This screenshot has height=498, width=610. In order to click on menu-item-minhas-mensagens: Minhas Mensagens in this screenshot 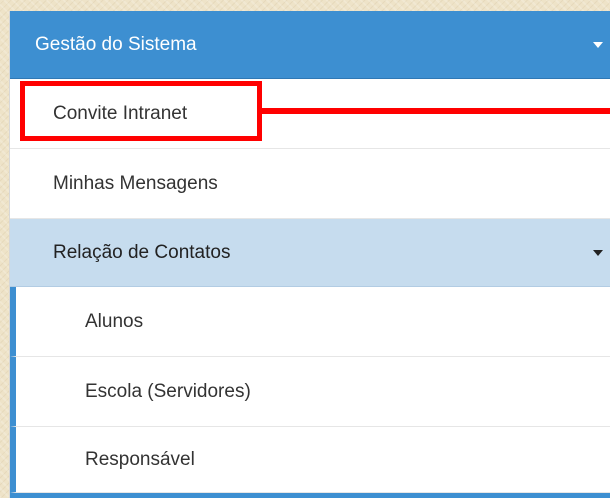, I will do `click(310, 184)`.